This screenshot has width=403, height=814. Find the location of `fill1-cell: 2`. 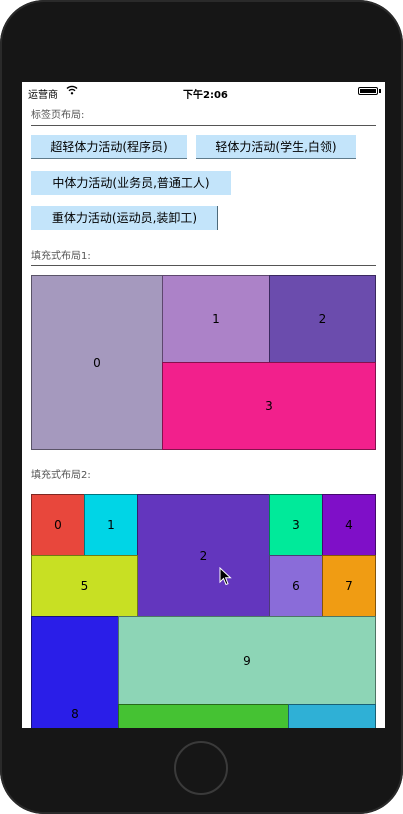

fill1-cell: 2 is located at coordinates (322, 319).